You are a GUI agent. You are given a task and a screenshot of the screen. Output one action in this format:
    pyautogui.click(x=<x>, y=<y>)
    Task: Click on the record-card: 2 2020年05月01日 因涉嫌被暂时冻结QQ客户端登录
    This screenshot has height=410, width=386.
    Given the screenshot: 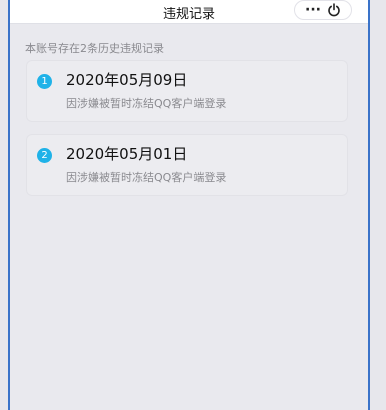 What is the action you would take?
    pyautogui.click(x=187, y=165)
    